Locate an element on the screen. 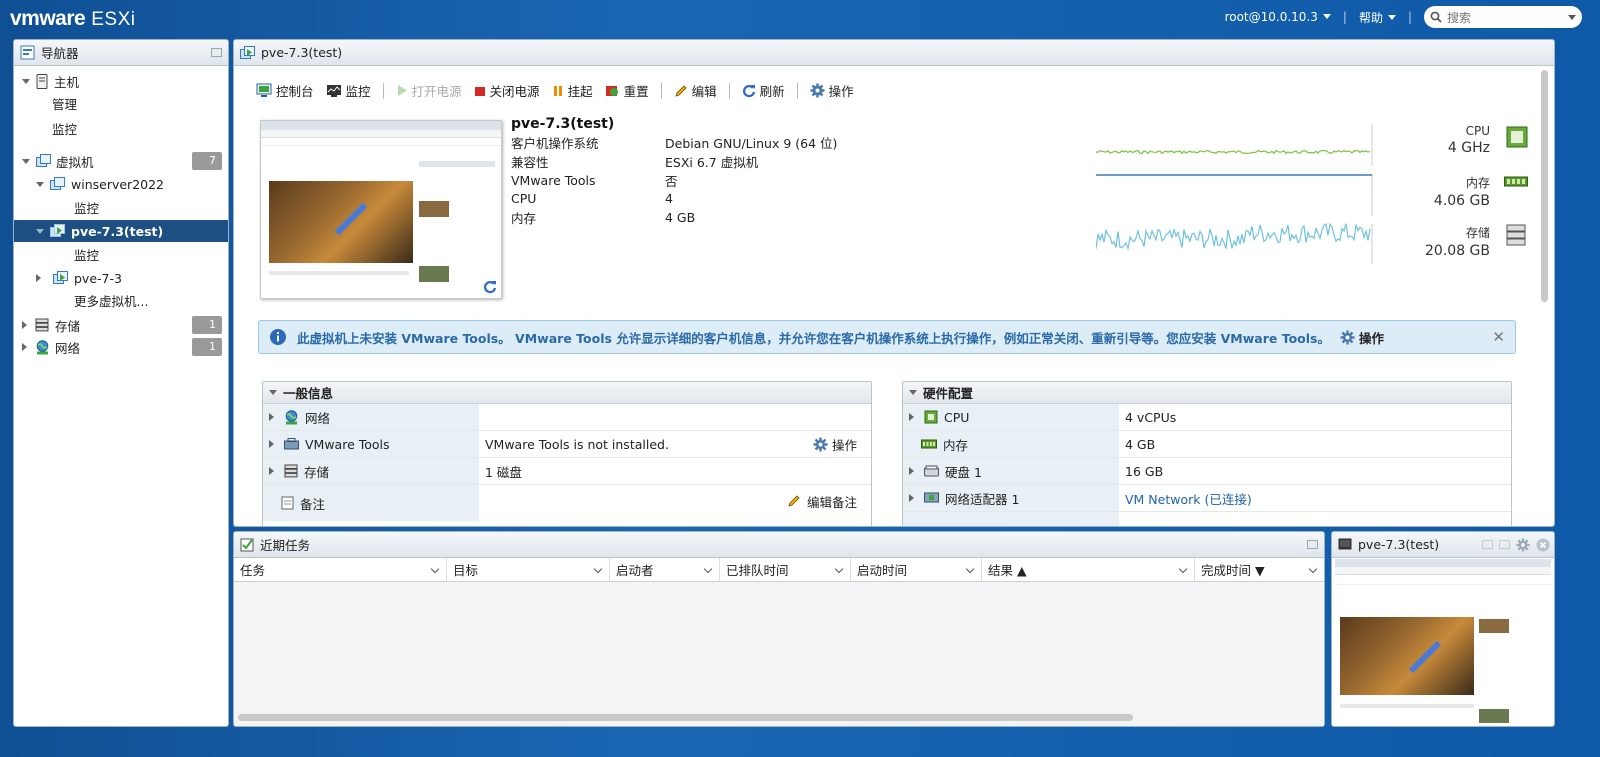  vm-count-badge: 7 is located at coordinates (207, 161).